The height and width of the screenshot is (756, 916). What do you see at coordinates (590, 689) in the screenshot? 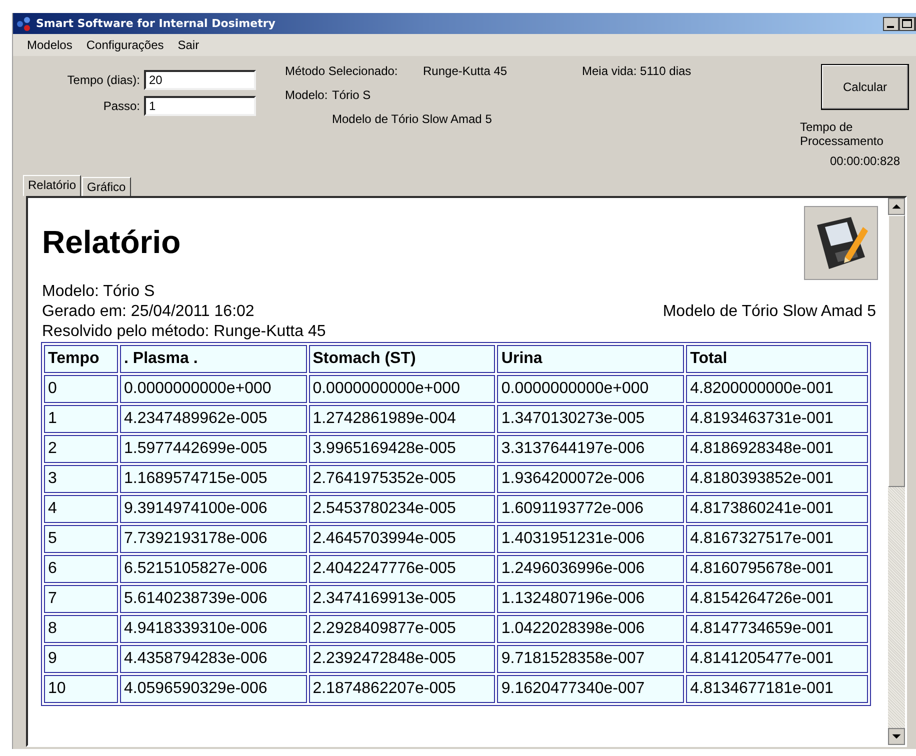
I see `table-cell: 9.1620477340e-007` at bounding box center [590, 689].